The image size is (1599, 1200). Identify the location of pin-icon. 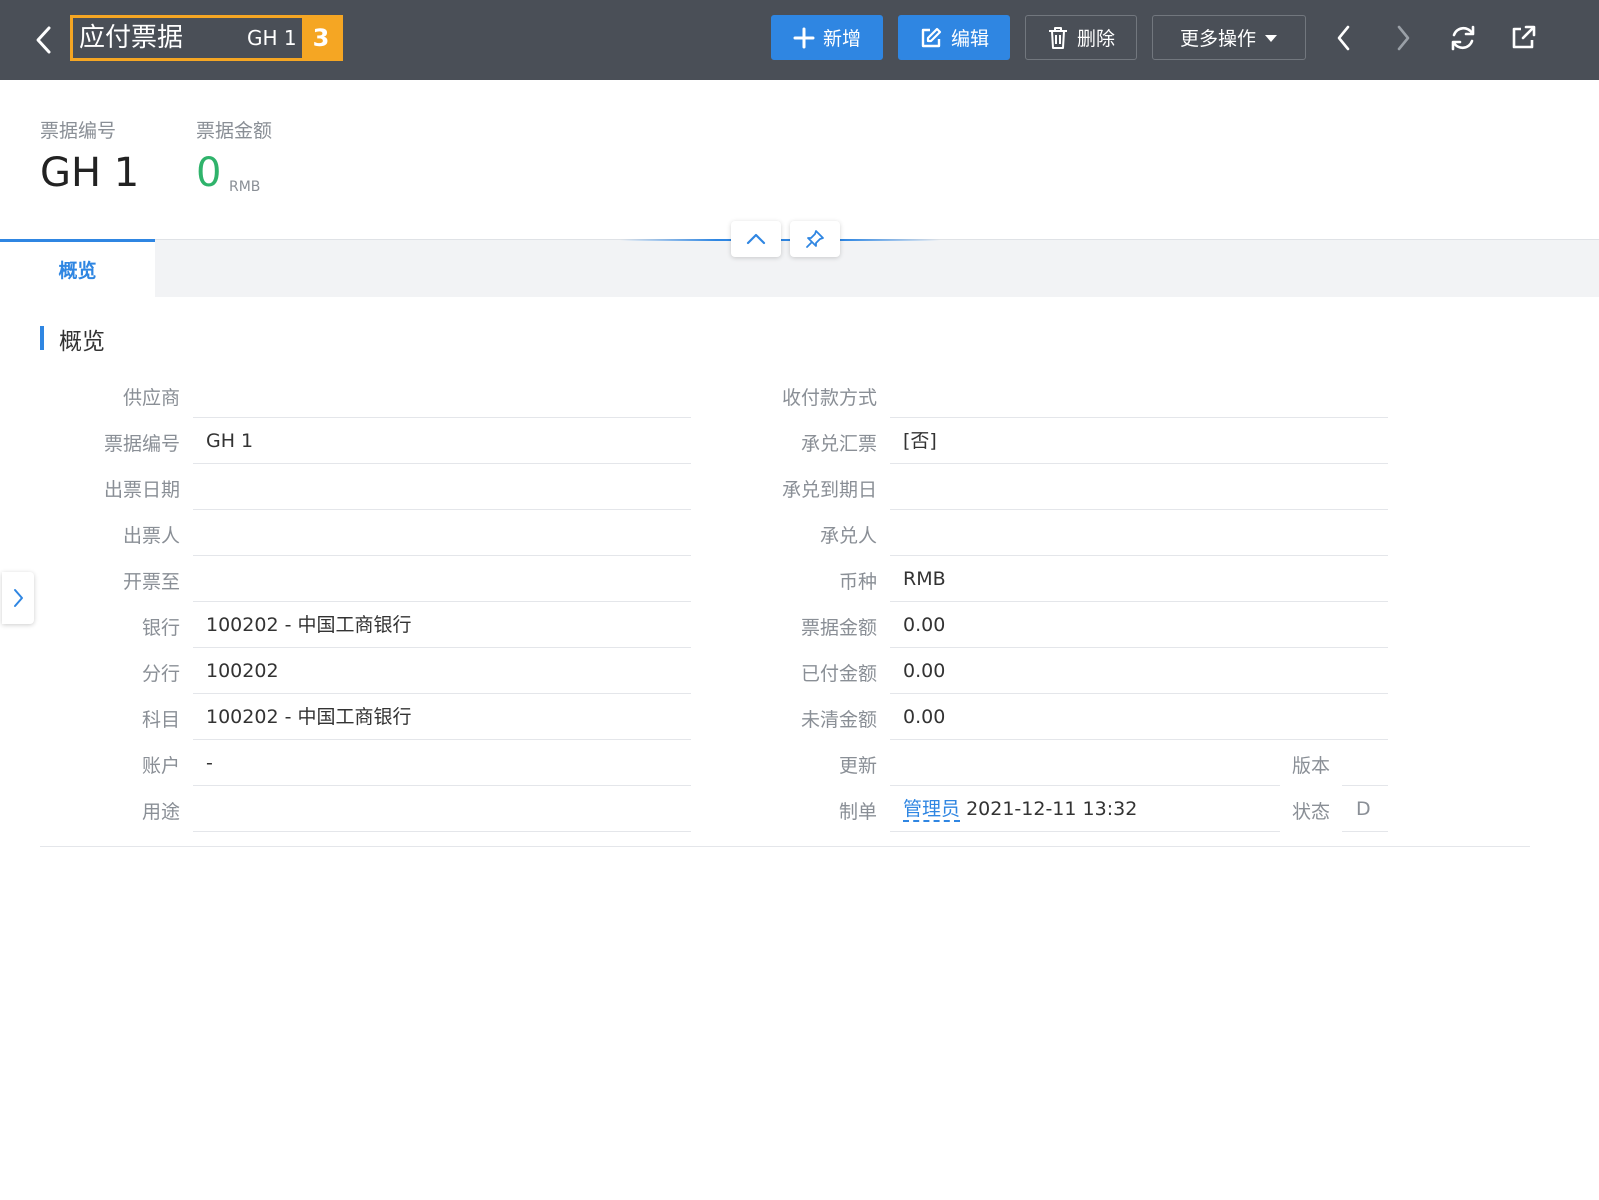
(815, 239).